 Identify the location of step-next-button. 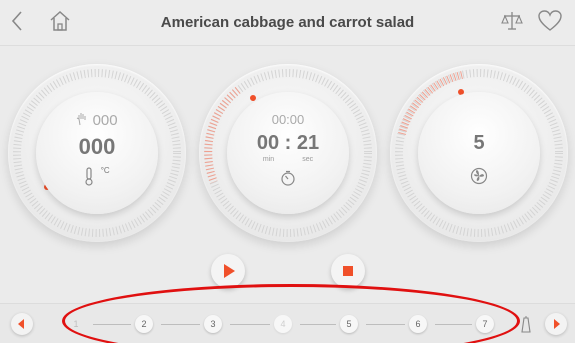
(556, 324).